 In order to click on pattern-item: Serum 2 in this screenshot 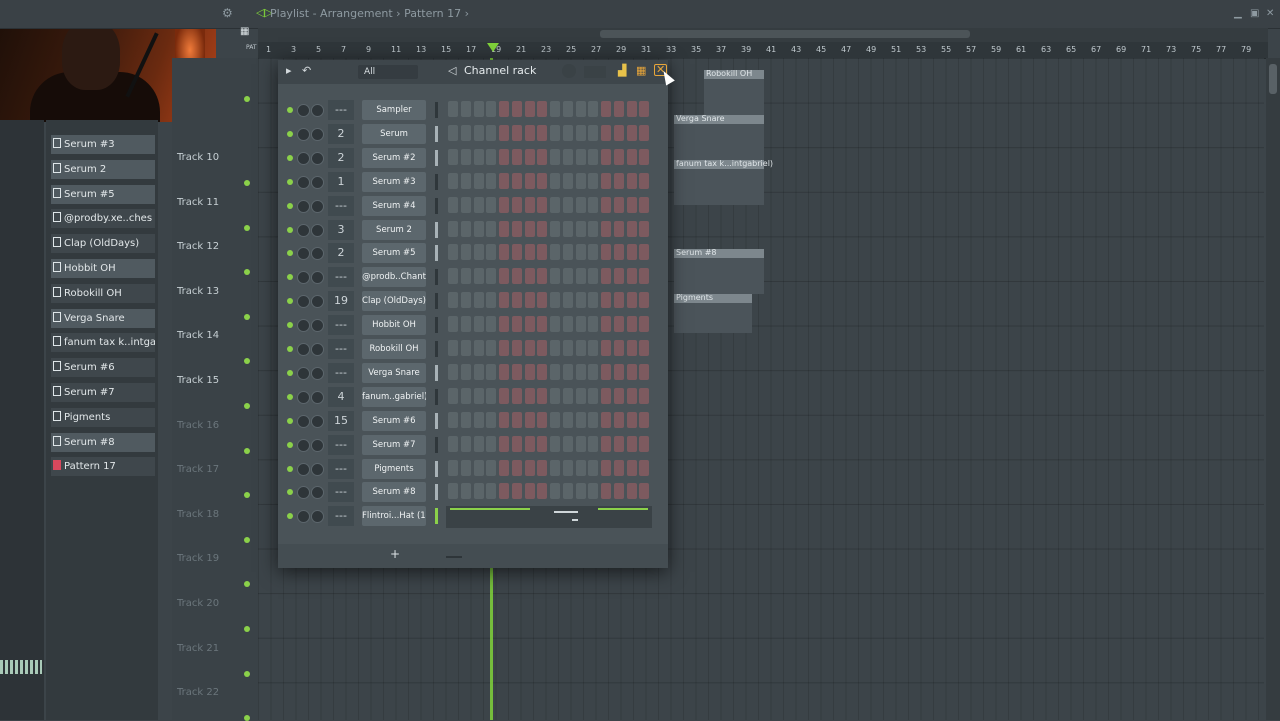, I will do `click(103, 169)`.